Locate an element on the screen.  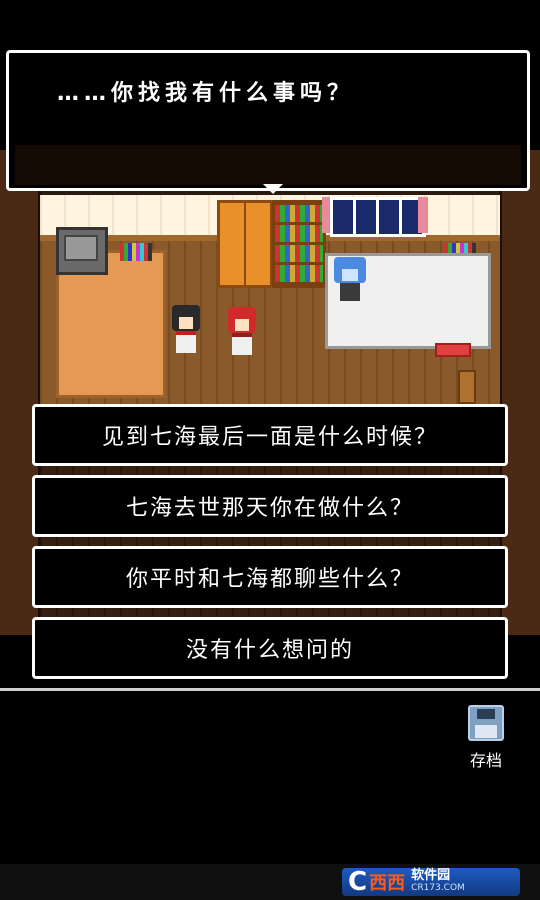
character-black-hair is located at coordinates (186, 329).